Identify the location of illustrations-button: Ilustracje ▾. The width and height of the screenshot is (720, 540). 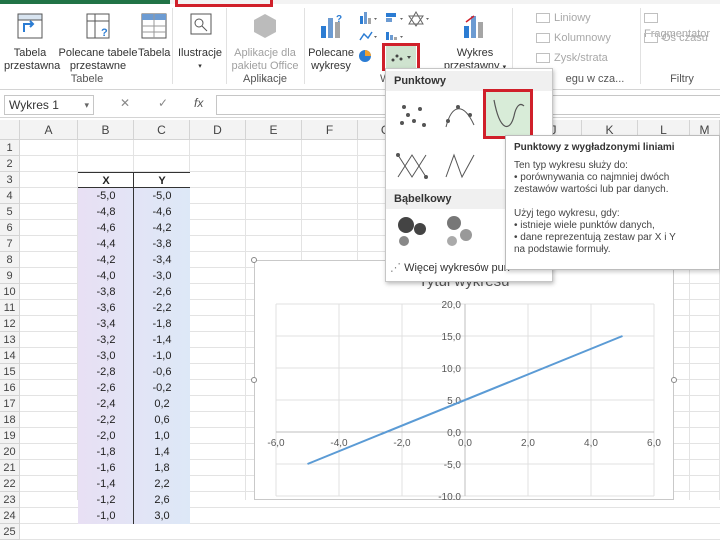
(200, 42).